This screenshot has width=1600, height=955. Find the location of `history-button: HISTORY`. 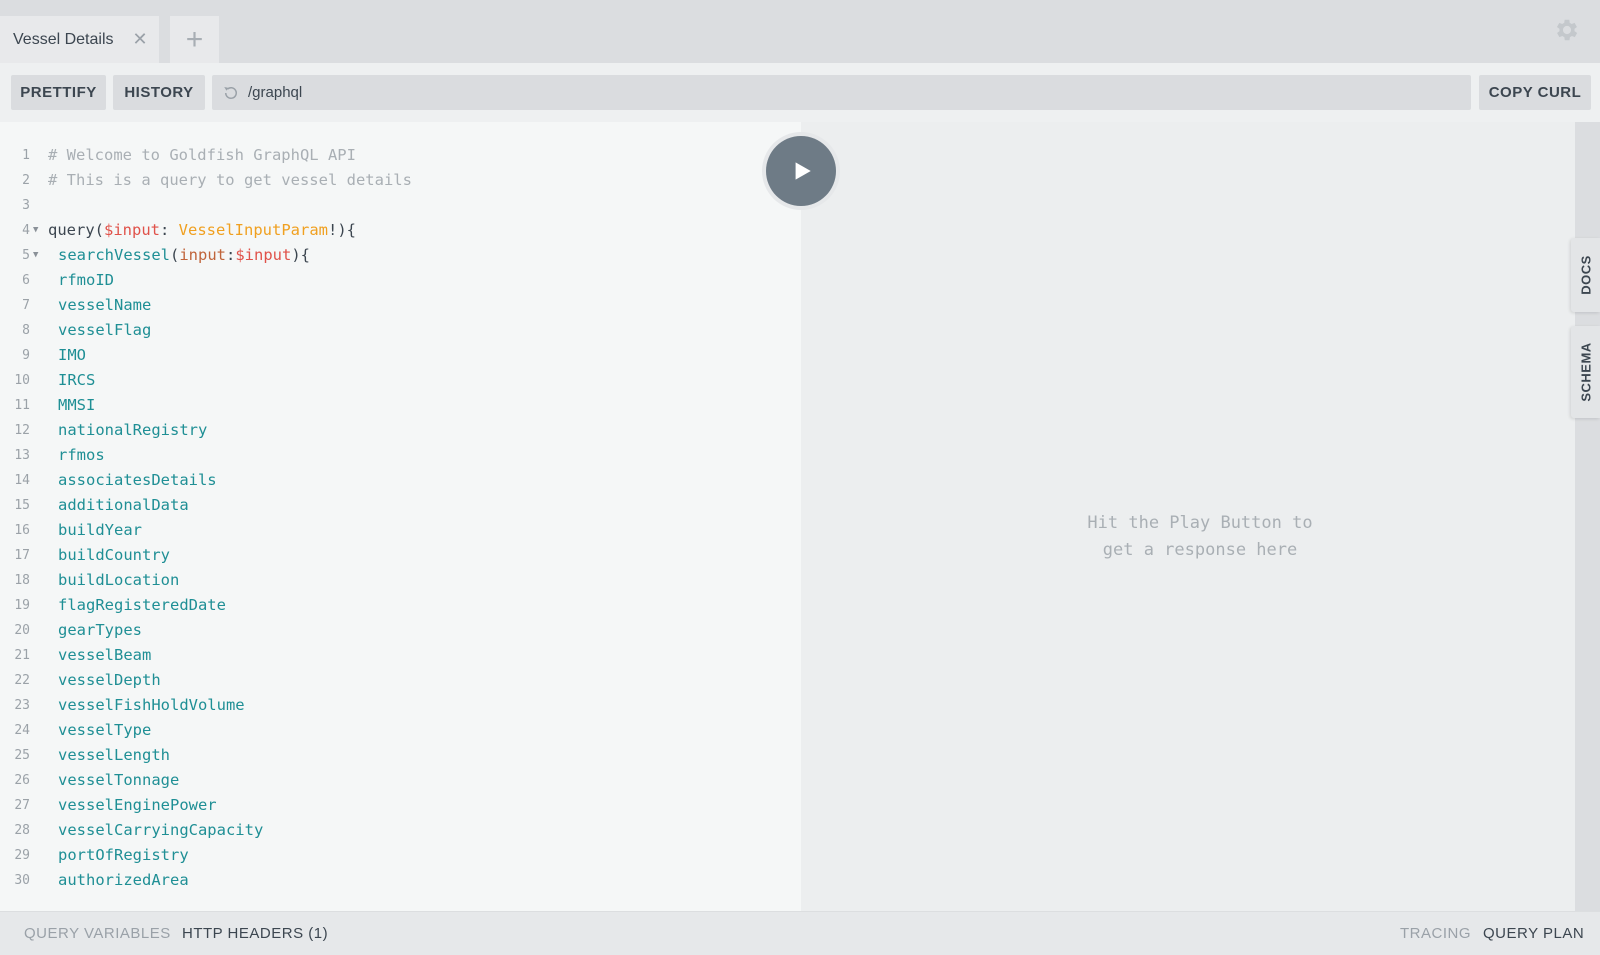

history-button: HISTORY is located at coordinates (159, 92).